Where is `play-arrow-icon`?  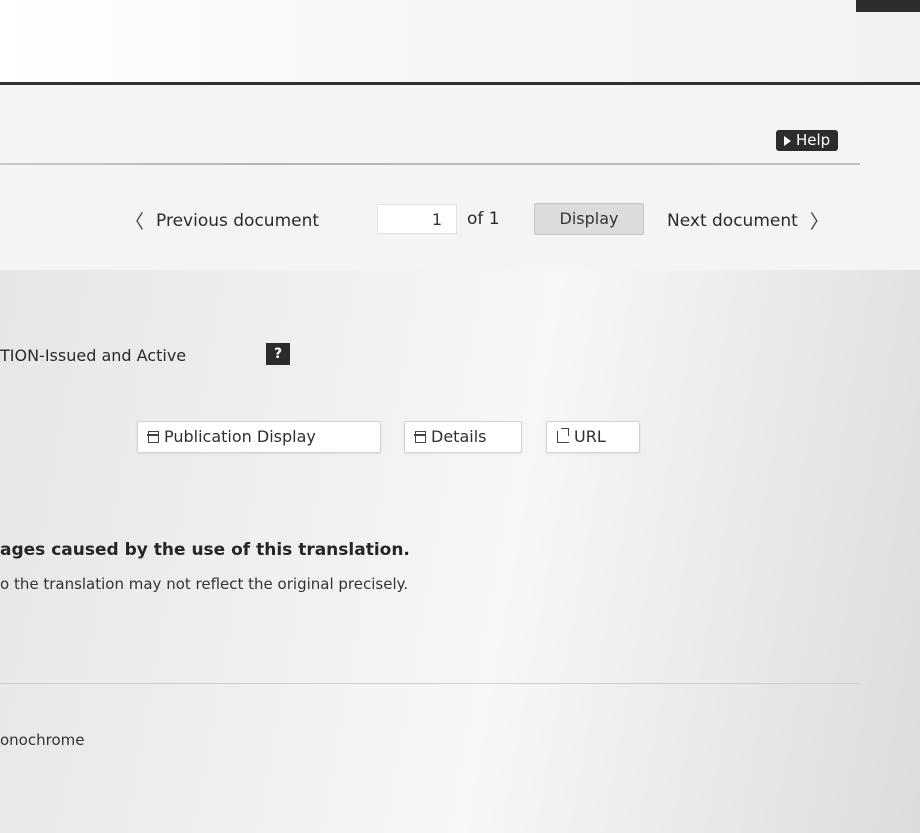
play-arrow-icon is located at coordinates (787, 140).